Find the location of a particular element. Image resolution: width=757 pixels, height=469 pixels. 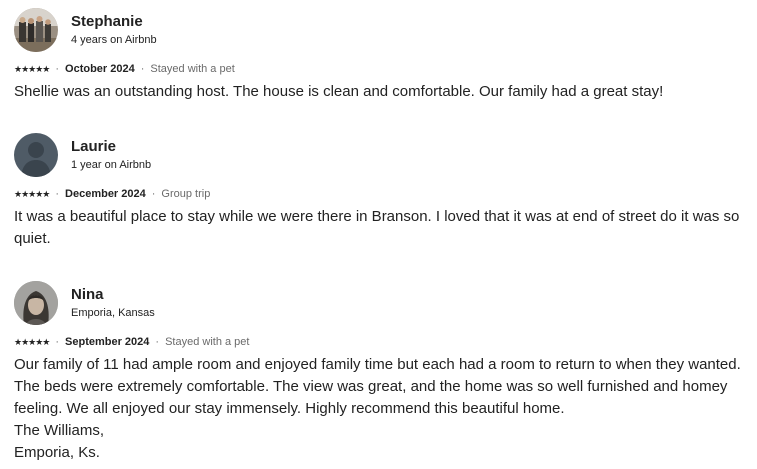

reviewer-name: Laurie is located at coordinates (94, 146).